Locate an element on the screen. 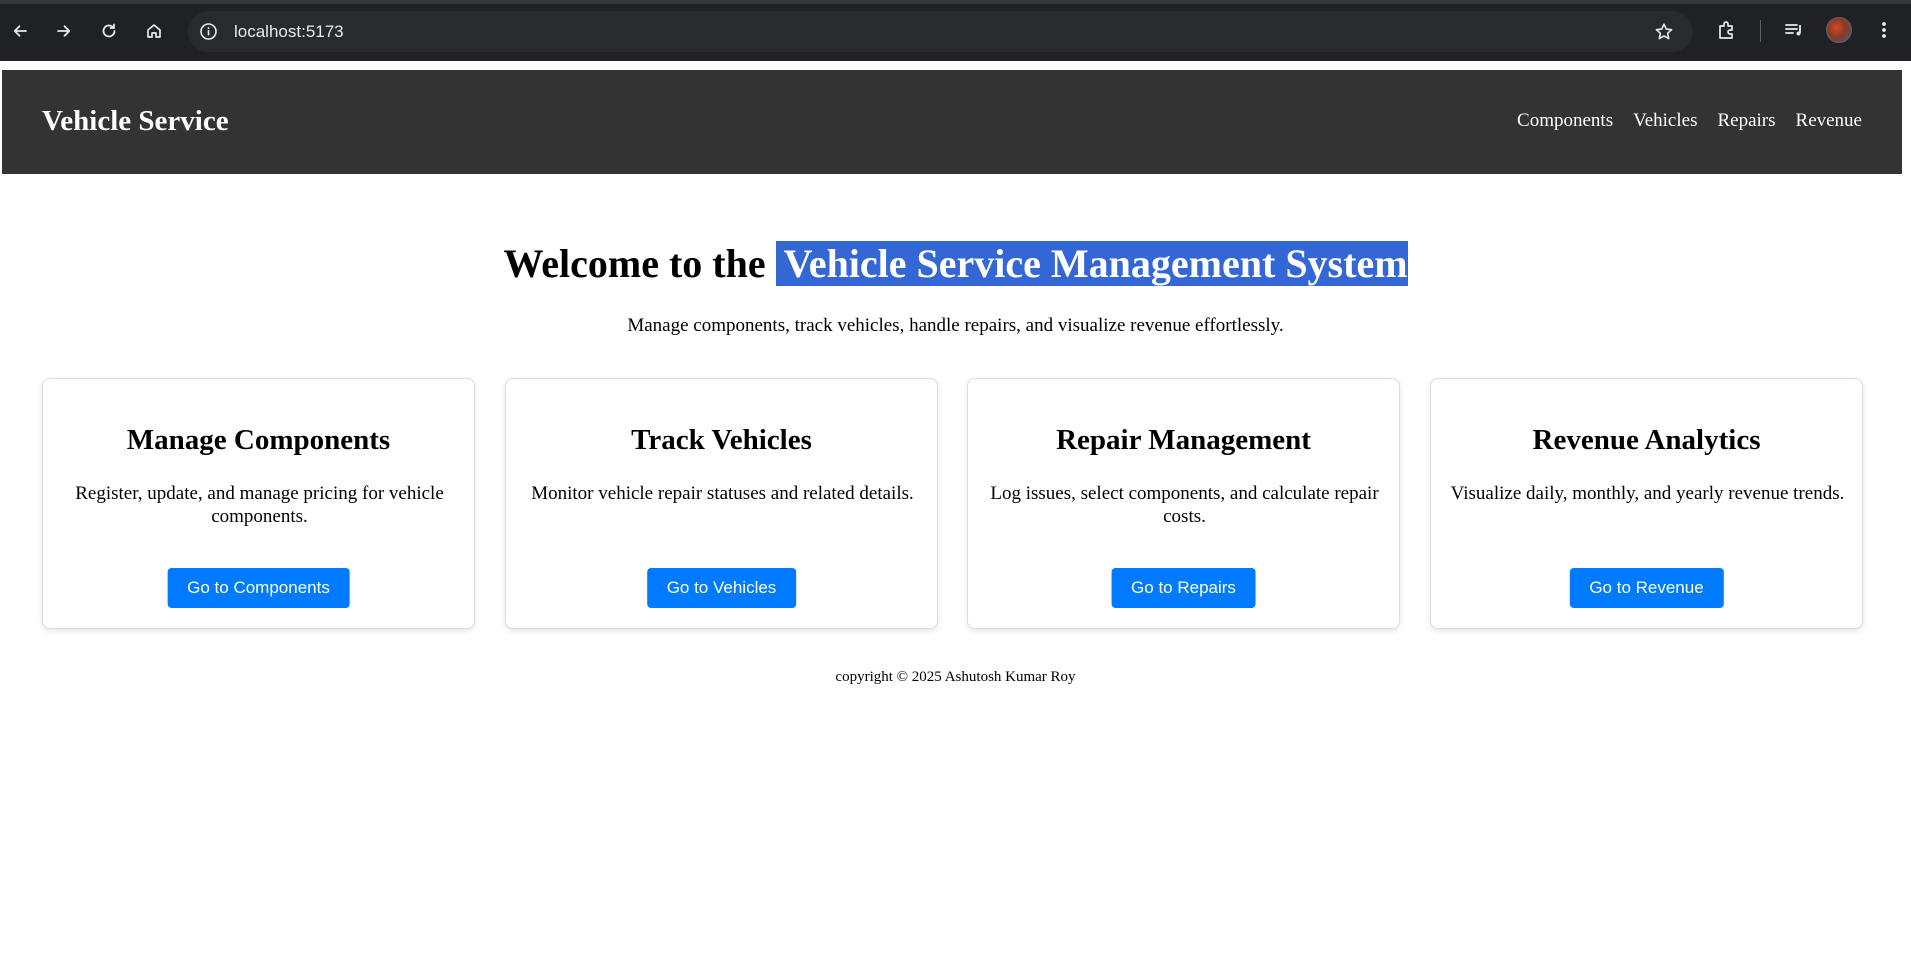 The height and width of the screenshot is (964, 1911). avatar is located at coordinates (1839, 30).